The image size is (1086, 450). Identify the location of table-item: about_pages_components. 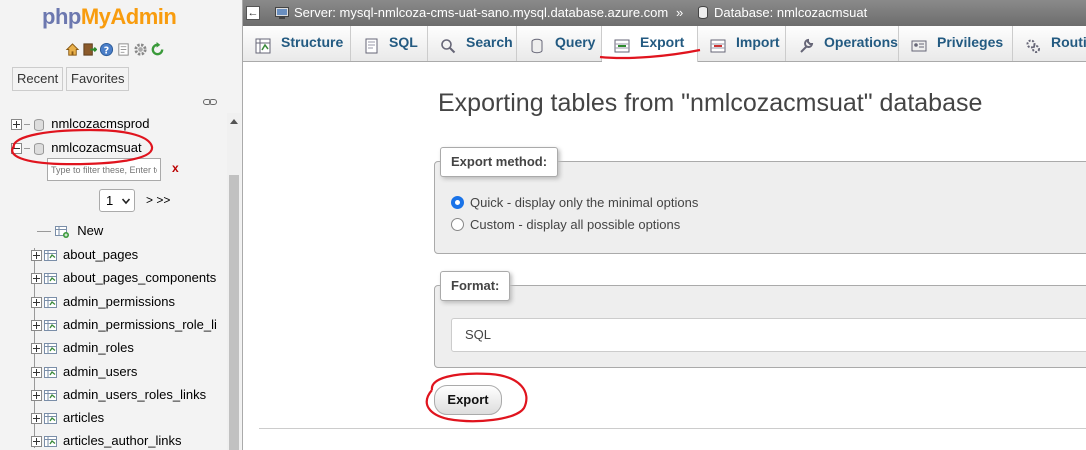
(123, 278).